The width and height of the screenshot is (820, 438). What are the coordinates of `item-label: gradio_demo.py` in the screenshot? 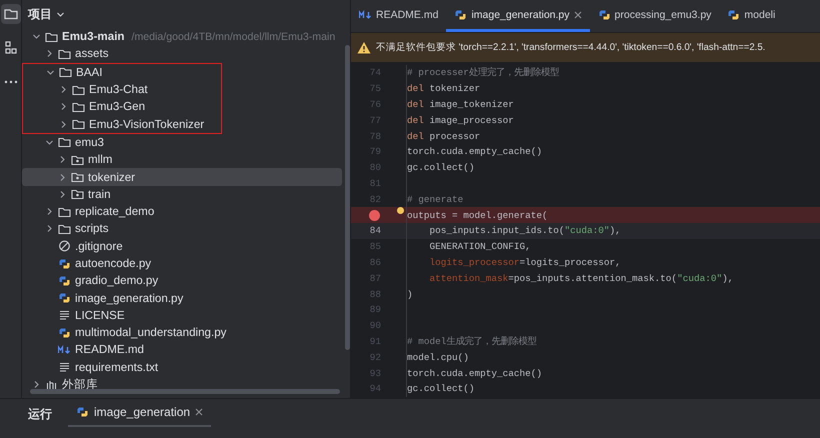 It's located at (116, 281).